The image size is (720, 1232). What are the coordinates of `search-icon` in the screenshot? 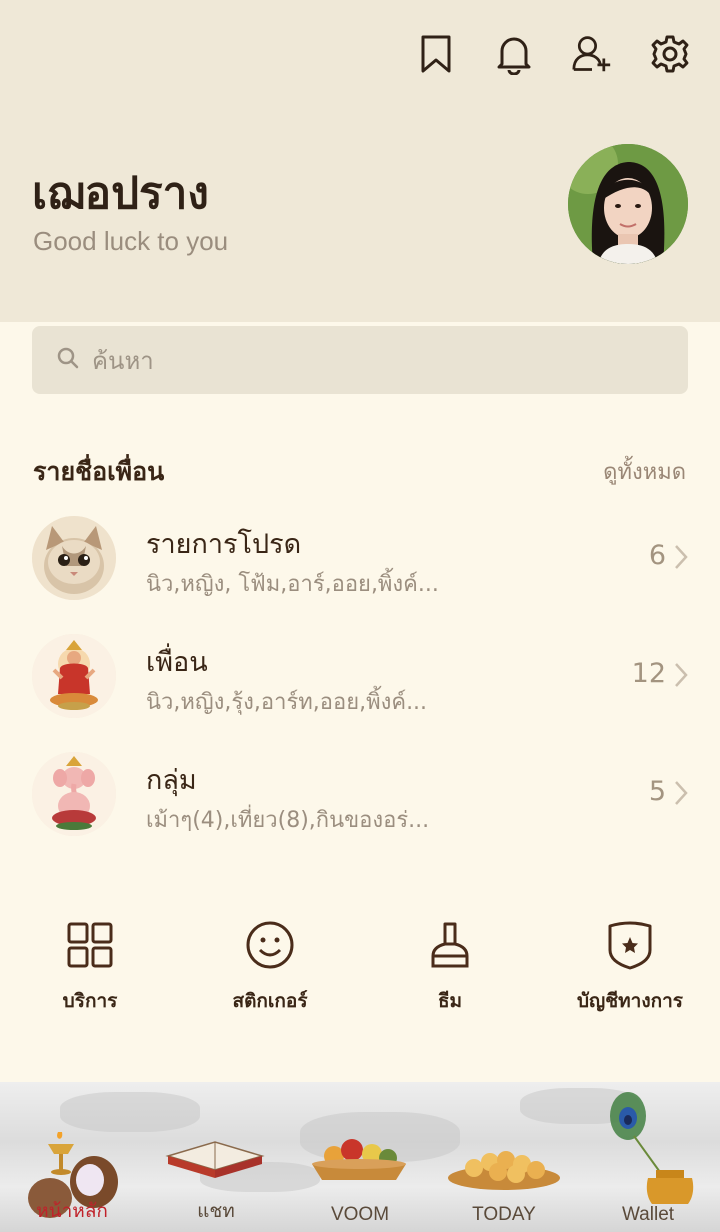 It's located at (68, 360).